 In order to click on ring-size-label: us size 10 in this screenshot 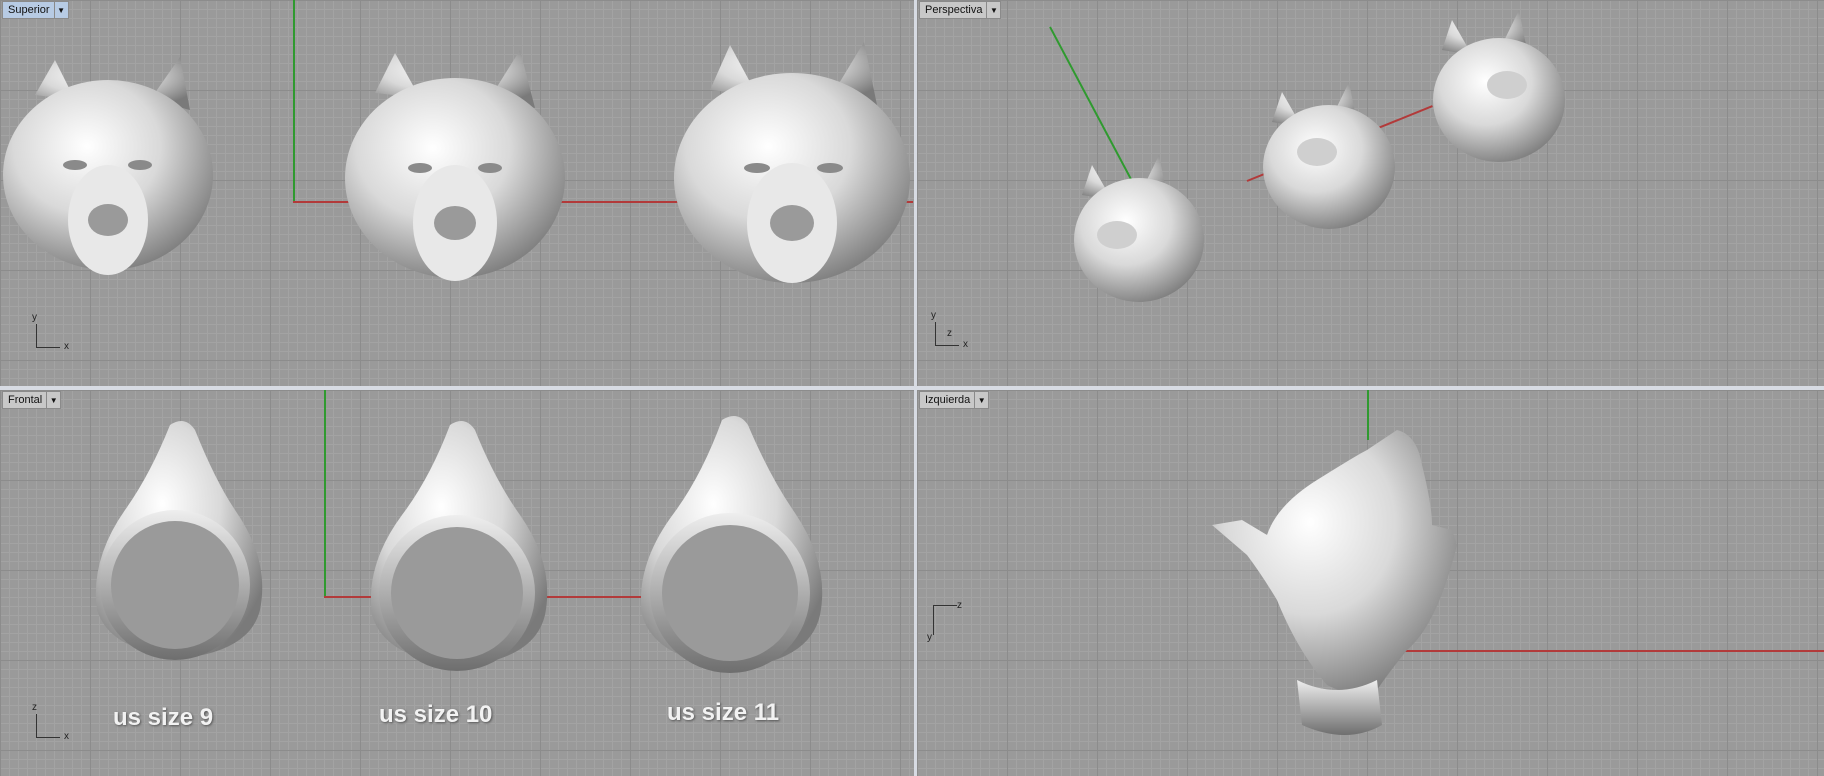, I will do `click(436, 714)`.